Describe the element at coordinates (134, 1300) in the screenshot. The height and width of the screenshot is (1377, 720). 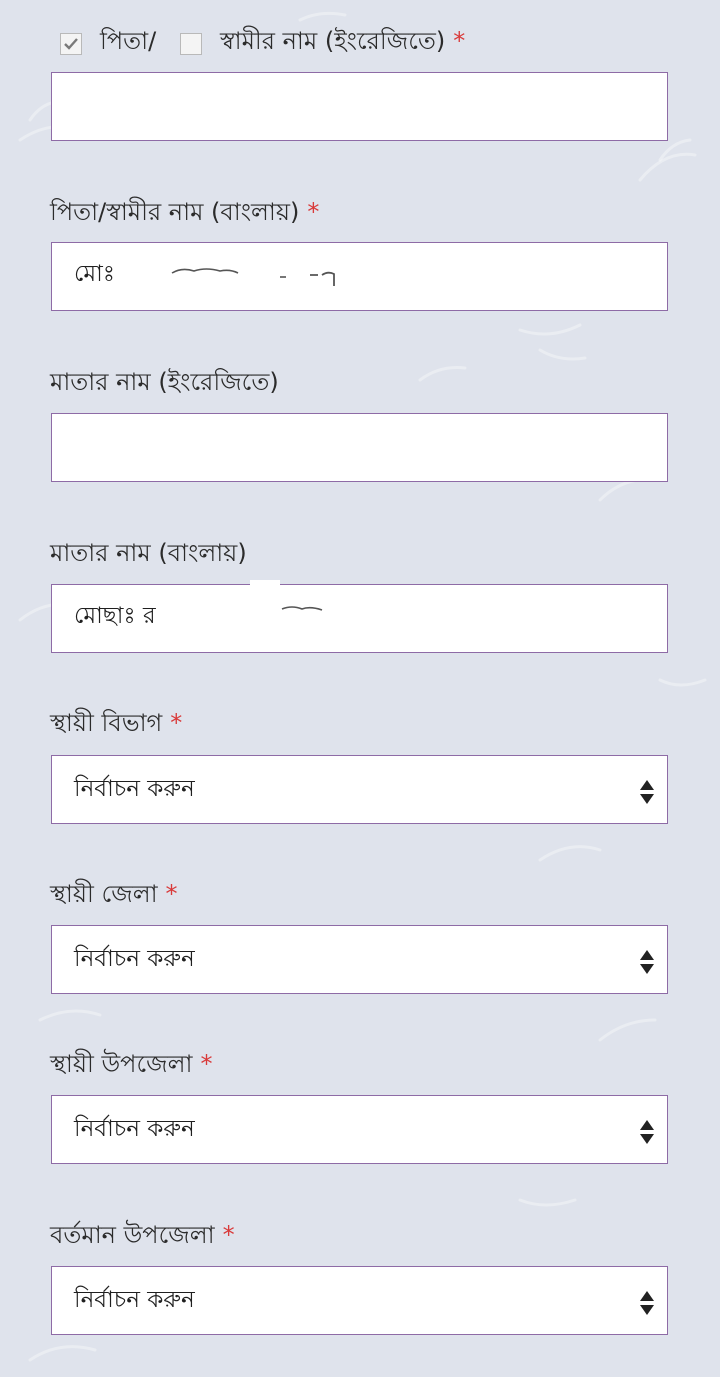
I see `present-upazila-selected: নির্বাচন করুন` at that location.